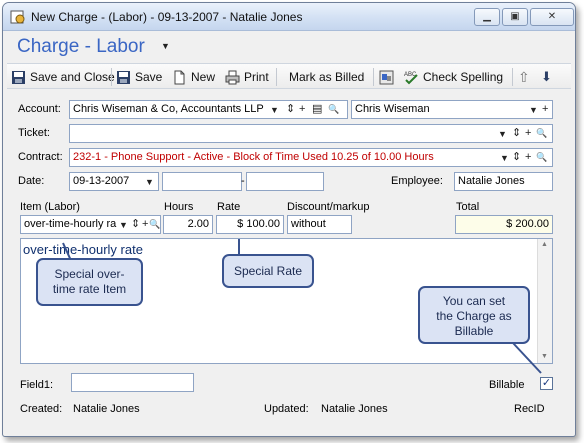 This screenshot has height=443, width=584. I want to click on mark-as-billed-label: Mark as Billed, so click(327, 77).